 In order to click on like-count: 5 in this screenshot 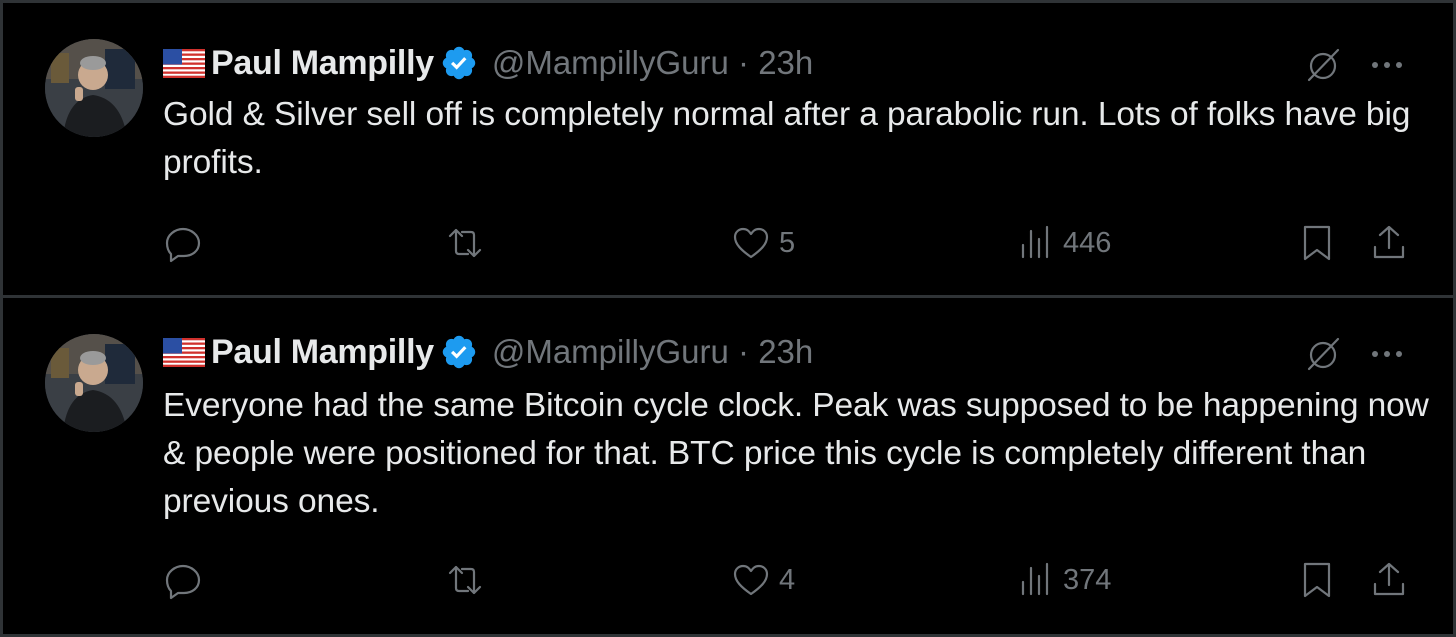, I will do `click(787, 242)`.